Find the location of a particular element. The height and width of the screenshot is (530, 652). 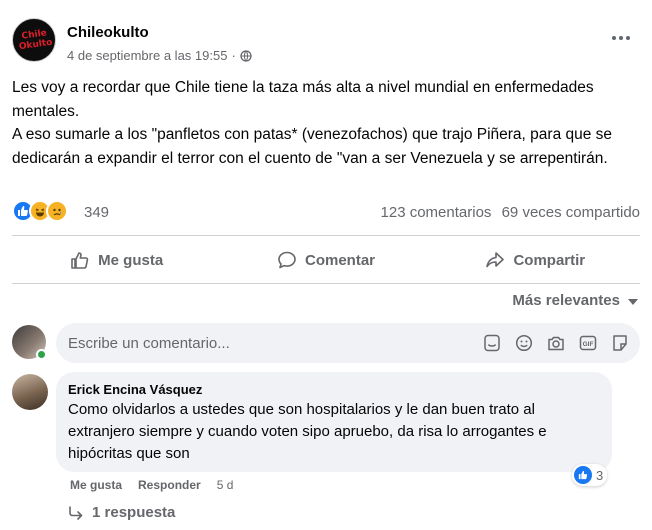

post-meta: 4 de septiembre a las 19:55 · is located at coordinates (159, 55).